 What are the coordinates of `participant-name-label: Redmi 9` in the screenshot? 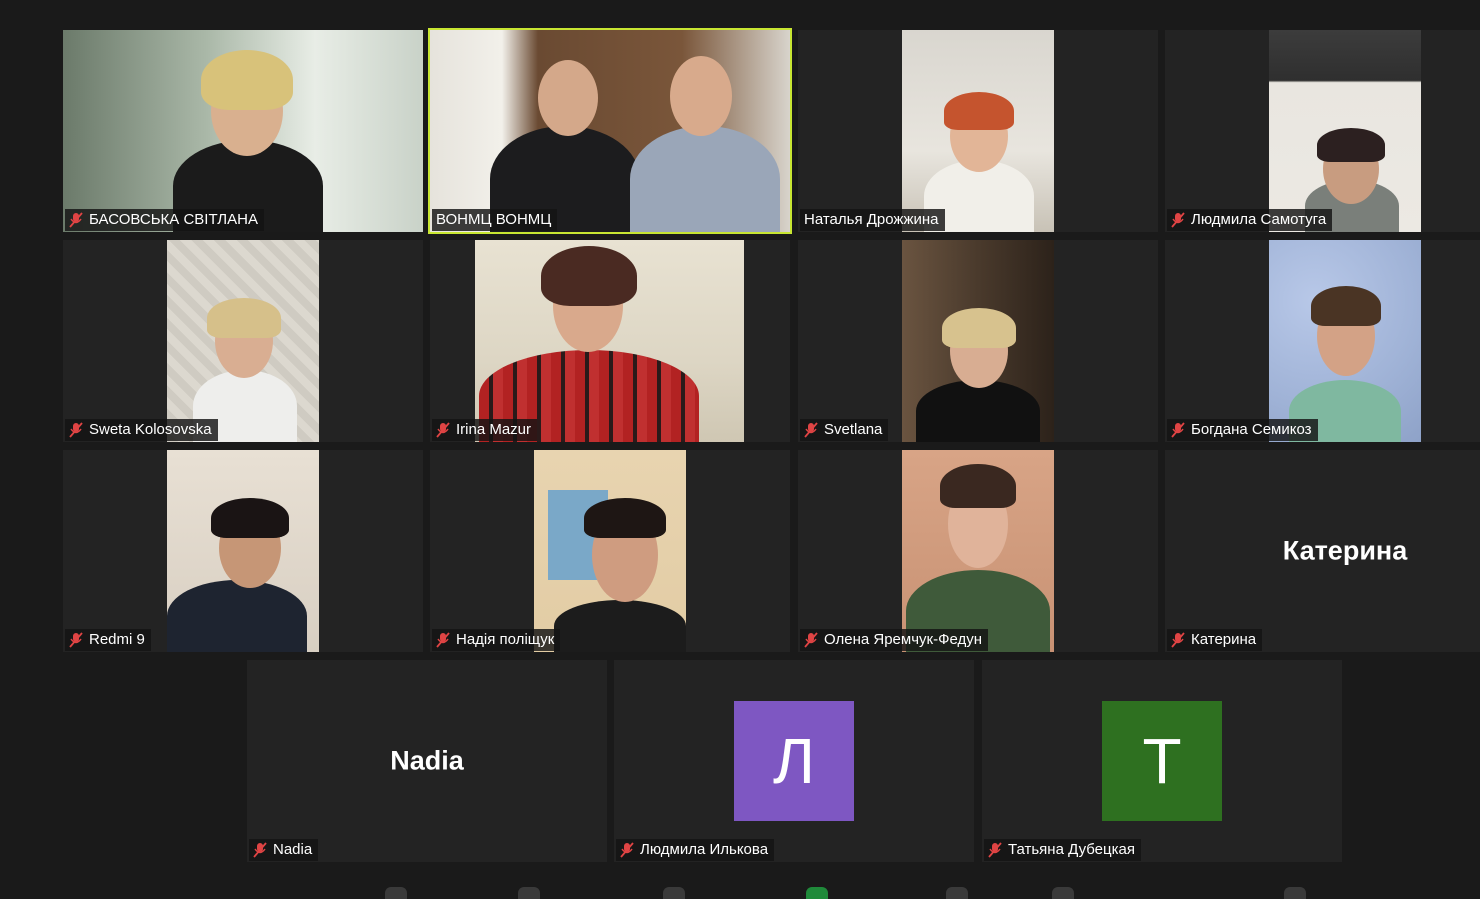 It's located at (108, 640).